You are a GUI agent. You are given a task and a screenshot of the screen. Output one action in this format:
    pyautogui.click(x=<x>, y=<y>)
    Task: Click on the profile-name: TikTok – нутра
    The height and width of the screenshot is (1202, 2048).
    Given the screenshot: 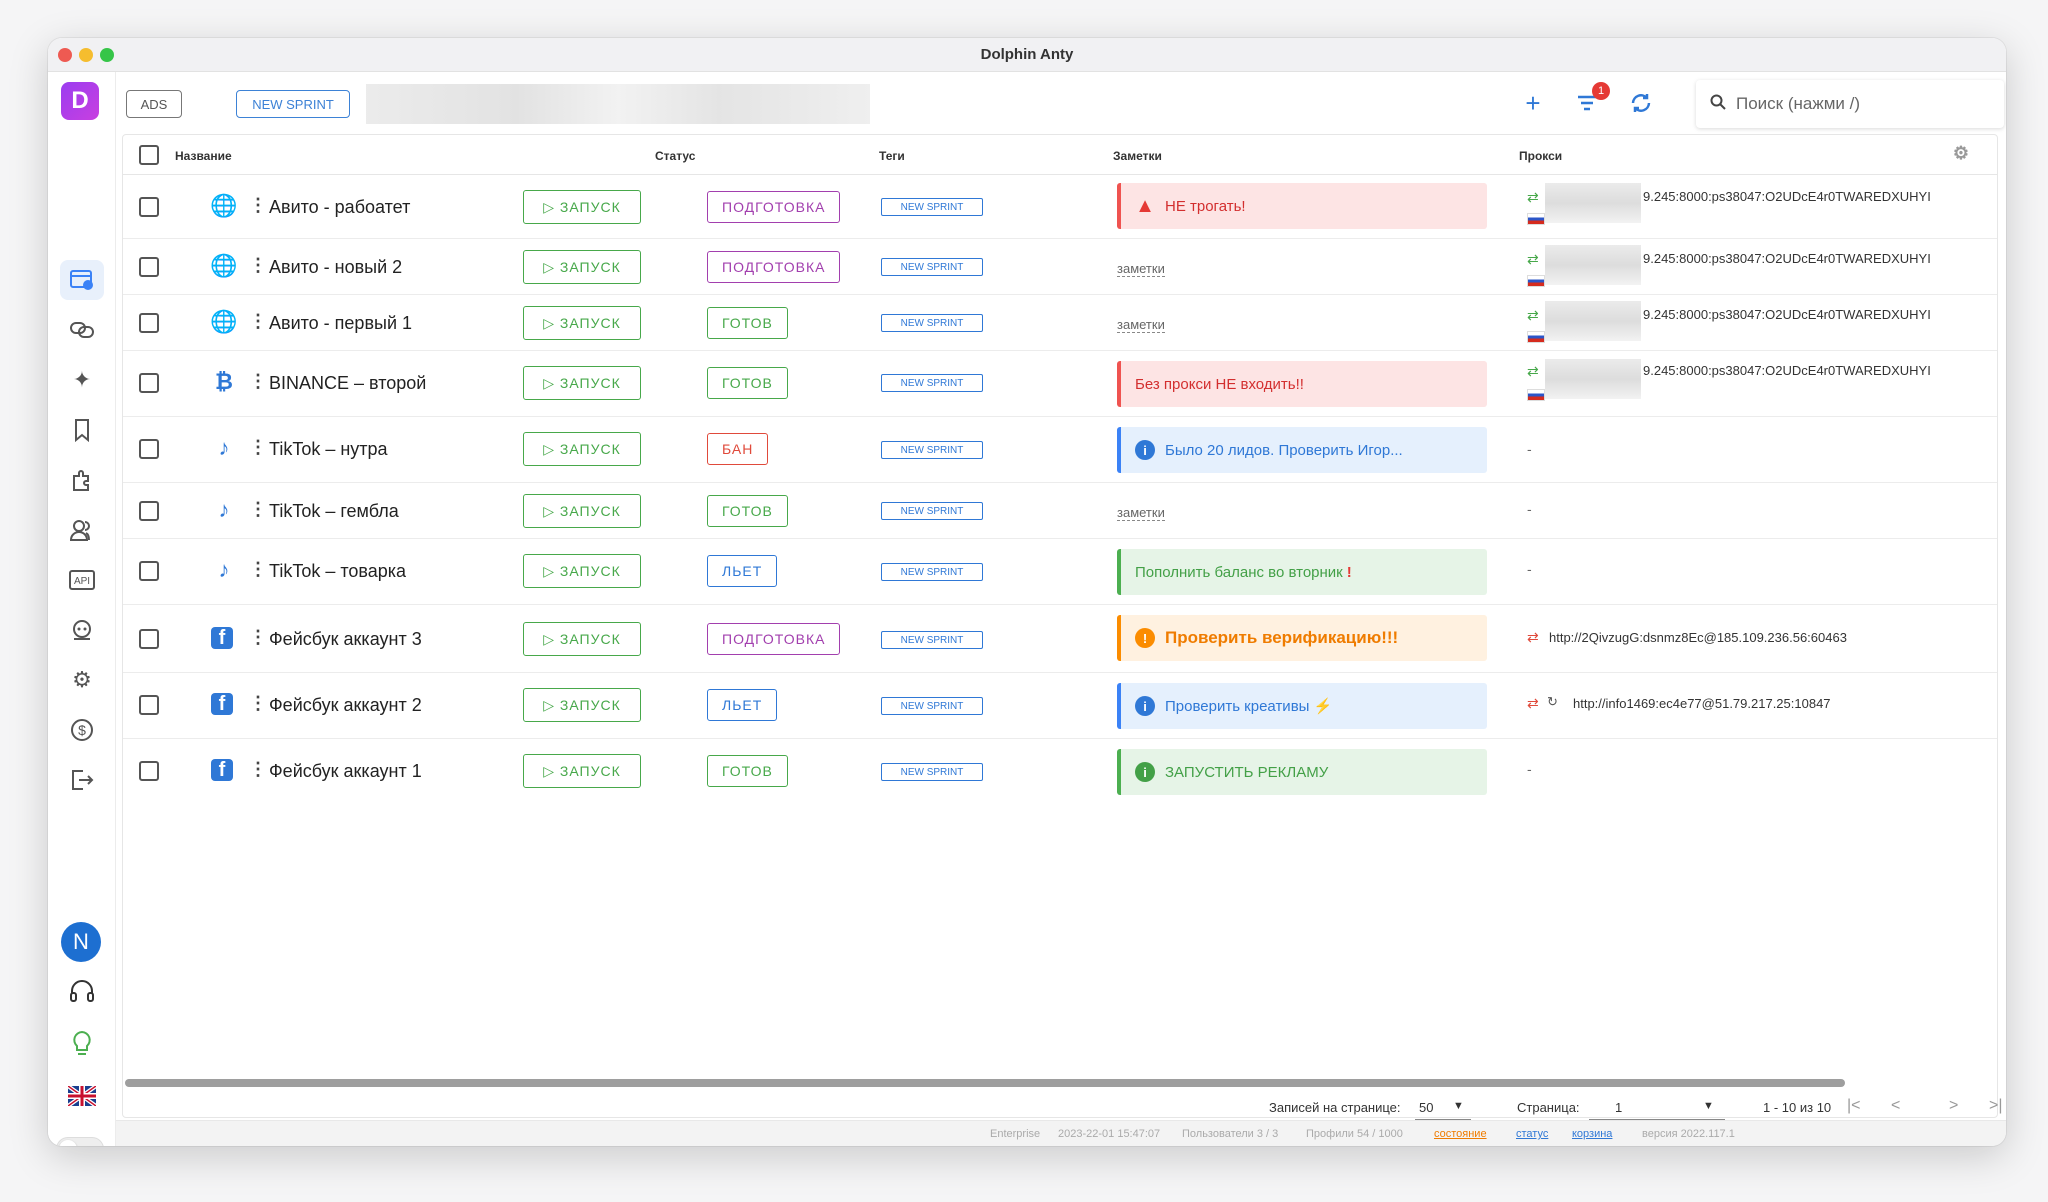 What is the action you would take?
    pyautogui.click(x=328, y=449)
    